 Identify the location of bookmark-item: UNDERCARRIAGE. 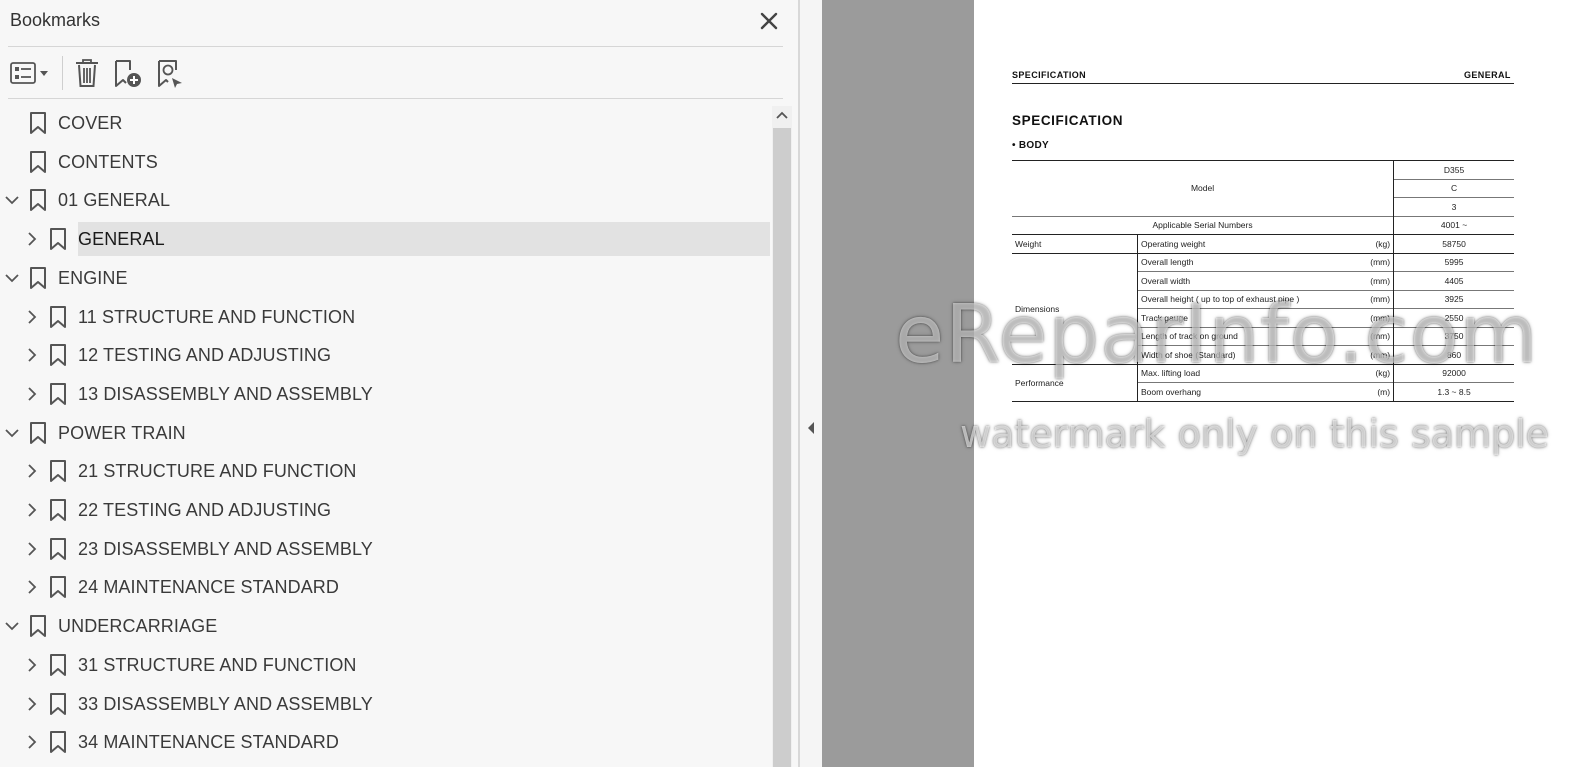
(386, 626).